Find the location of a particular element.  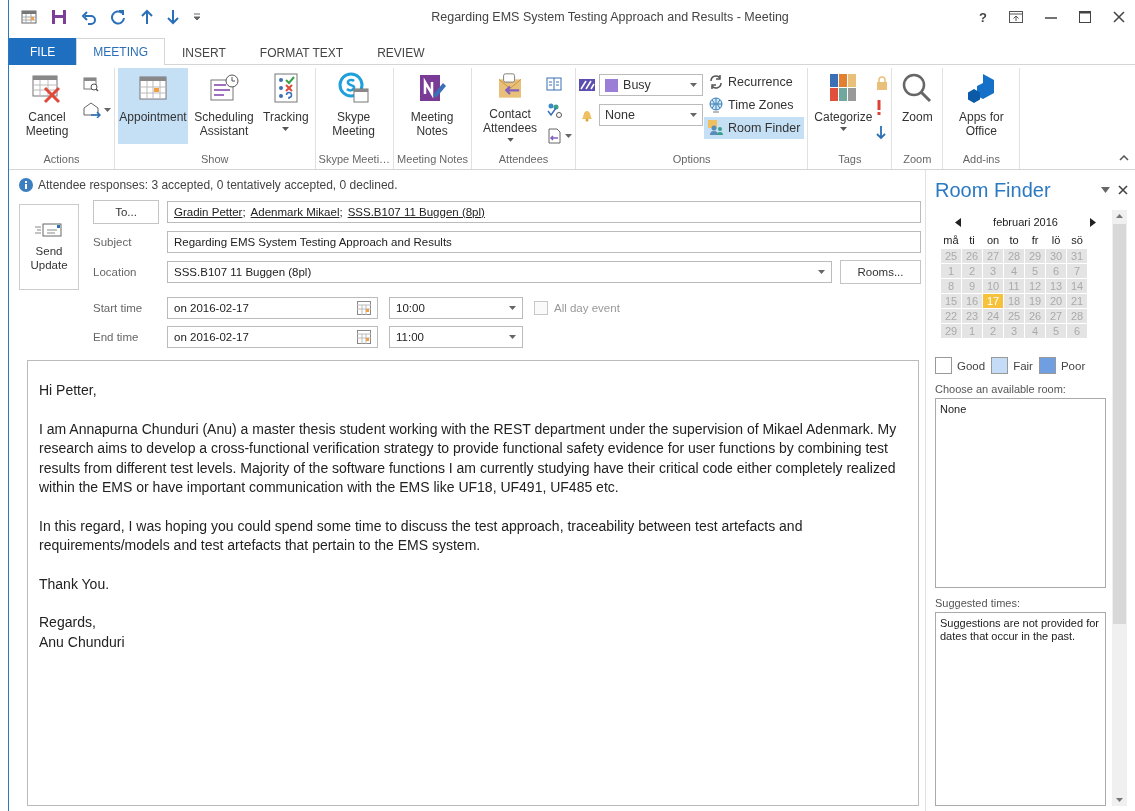

room-list: None is located at coordinates (1020, 493).